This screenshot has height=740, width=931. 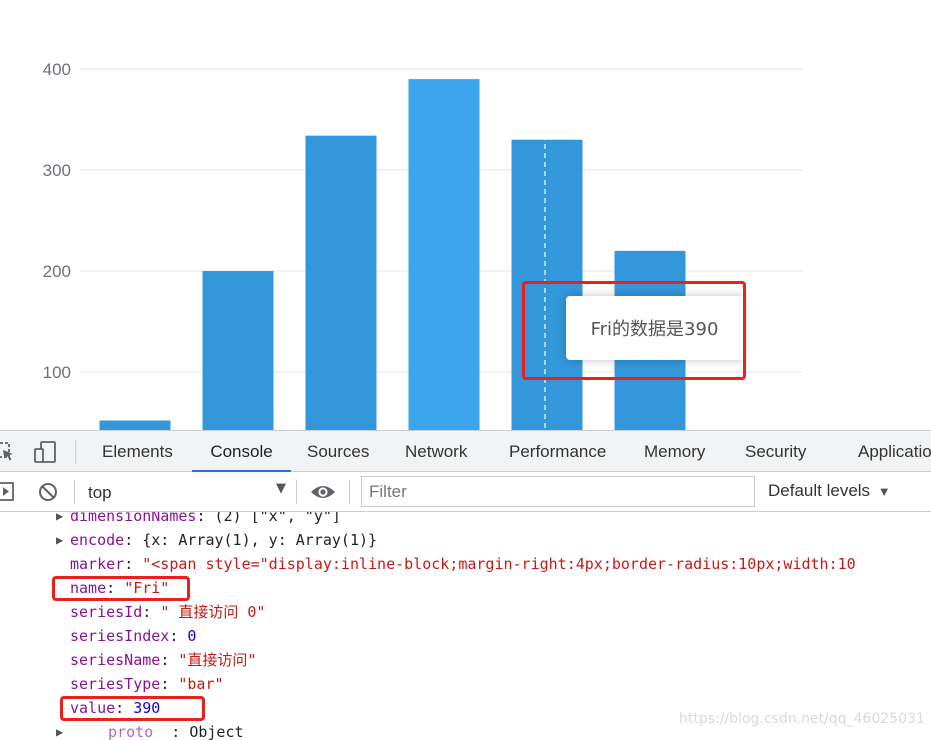 What do you see at coordinates (45, 452) in the screenshot?
I see `device-toolbar-icon` at bounding box center [45, 452].